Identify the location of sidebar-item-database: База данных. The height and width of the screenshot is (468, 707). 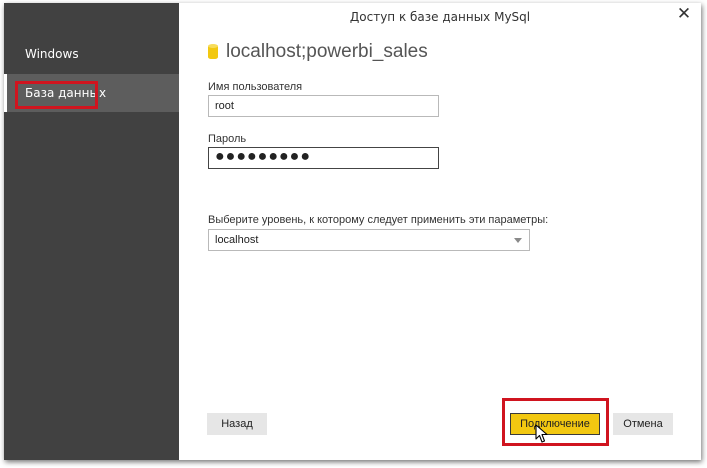
(91, 93).